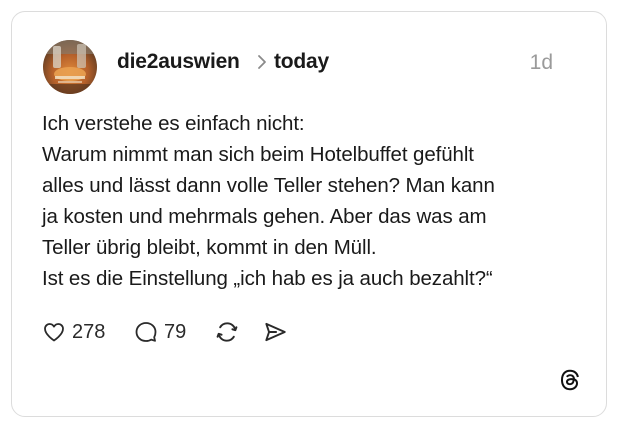  I want to click on chevron-right-icon, so click(262, 62).